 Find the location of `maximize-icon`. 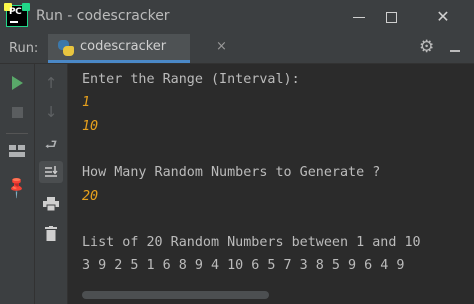

maximize-icon is located at coordinates (391, 17).